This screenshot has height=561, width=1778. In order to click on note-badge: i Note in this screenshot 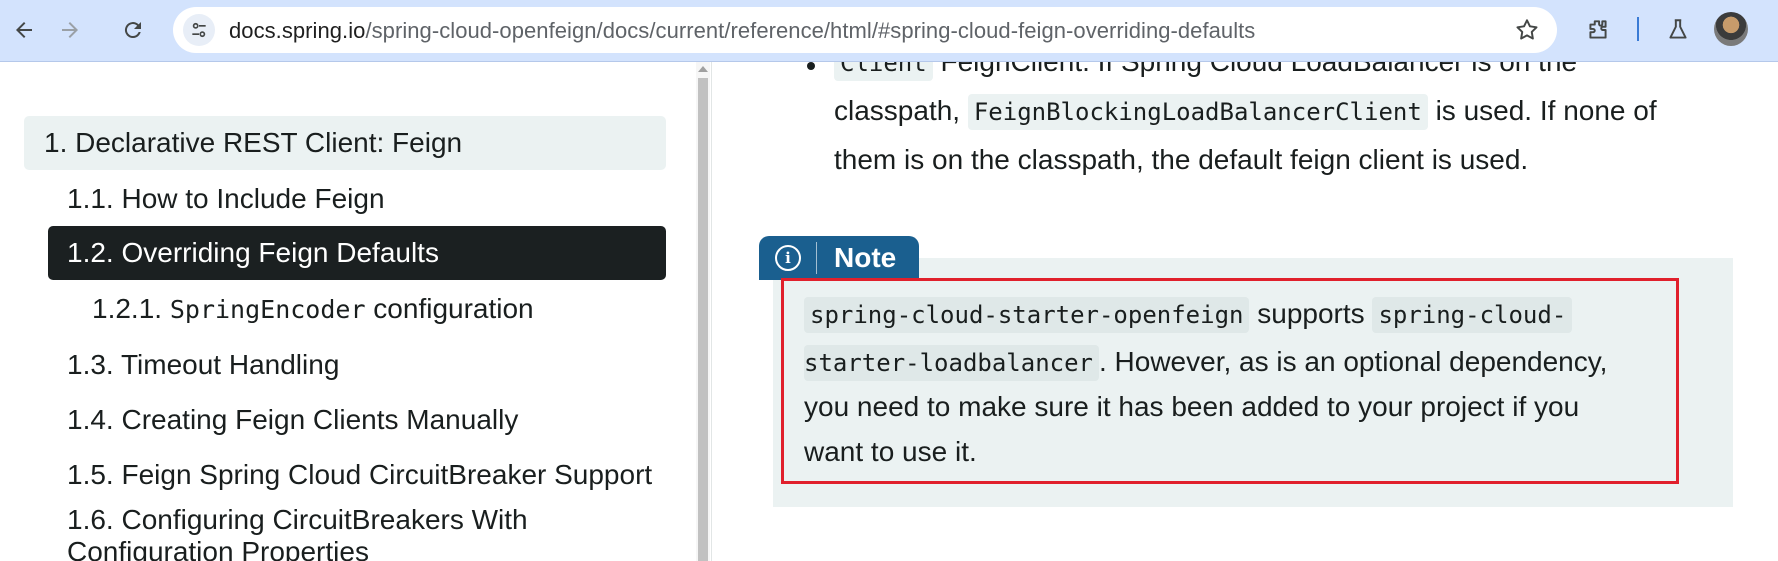, I will do `click(839, 258)`.